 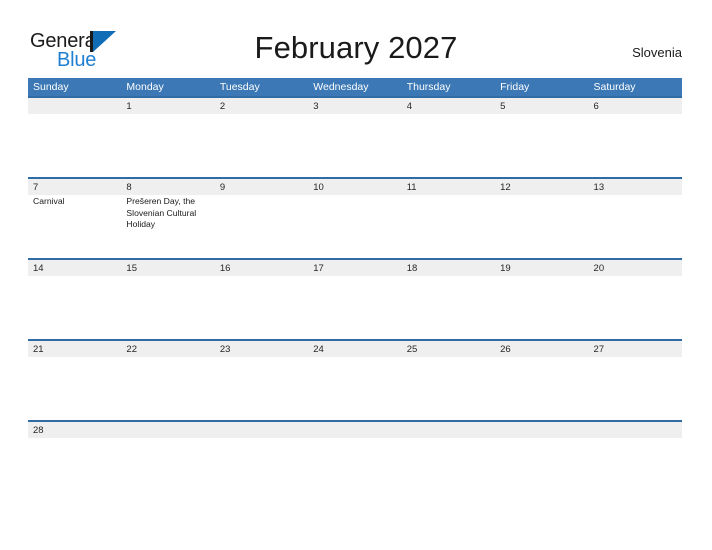 What do you see at coordinates (657, 52) in the screenshot?
I see `country-label: Slovenia` at bounding box center [657, 52].